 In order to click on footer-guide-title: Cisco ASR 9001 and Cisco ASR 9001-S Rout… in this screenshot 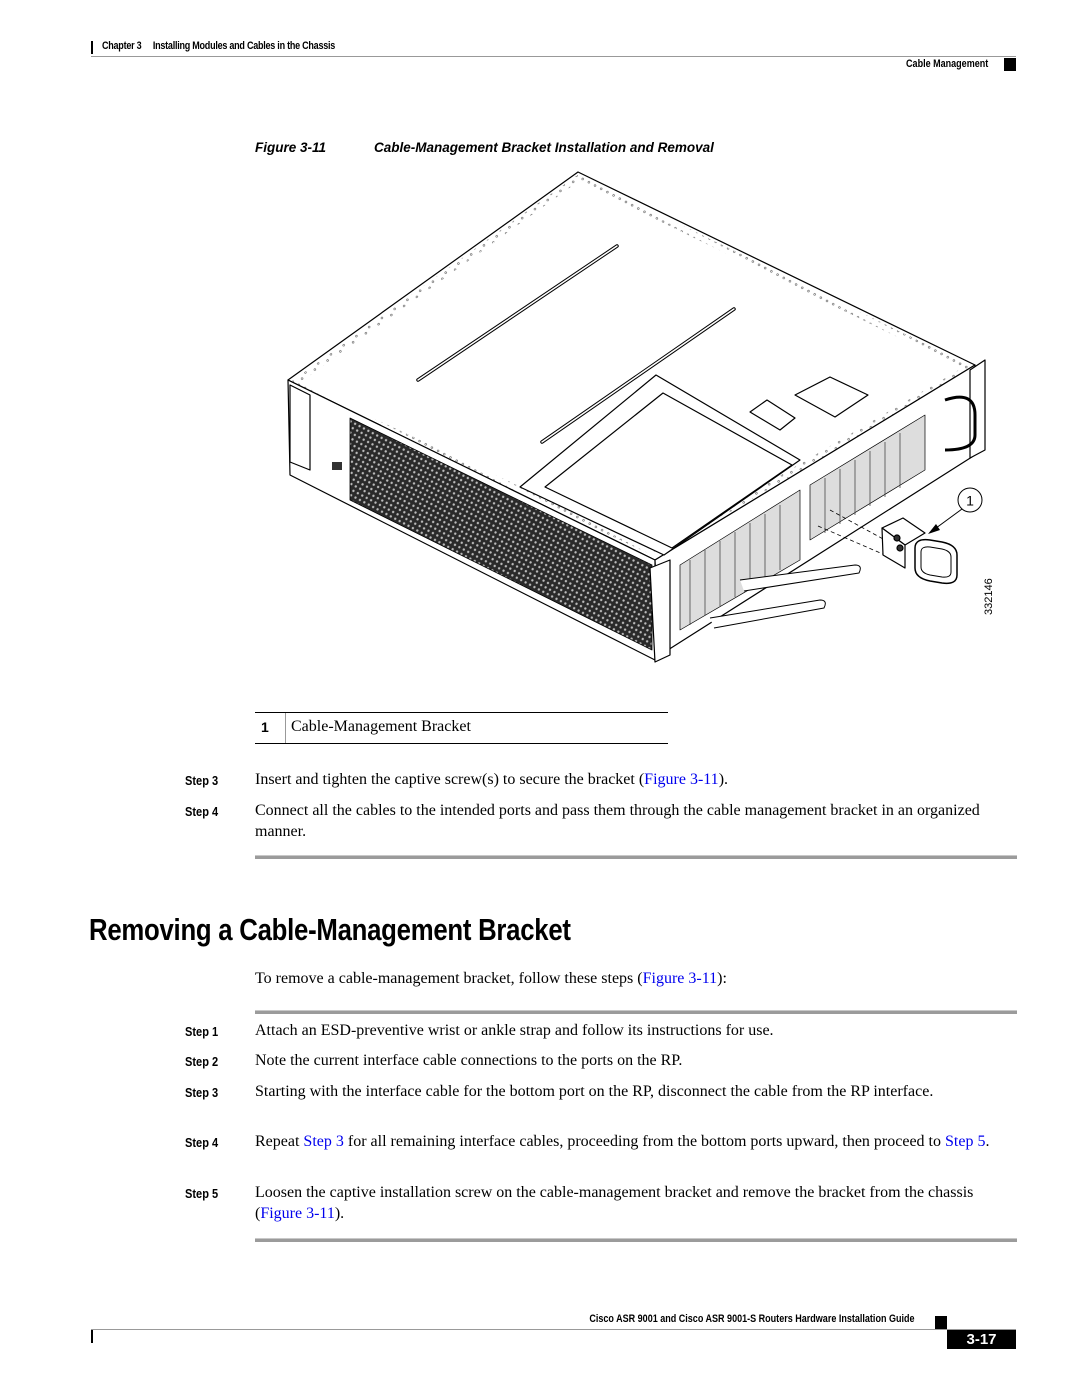, I will do `click(752, 1319)`.